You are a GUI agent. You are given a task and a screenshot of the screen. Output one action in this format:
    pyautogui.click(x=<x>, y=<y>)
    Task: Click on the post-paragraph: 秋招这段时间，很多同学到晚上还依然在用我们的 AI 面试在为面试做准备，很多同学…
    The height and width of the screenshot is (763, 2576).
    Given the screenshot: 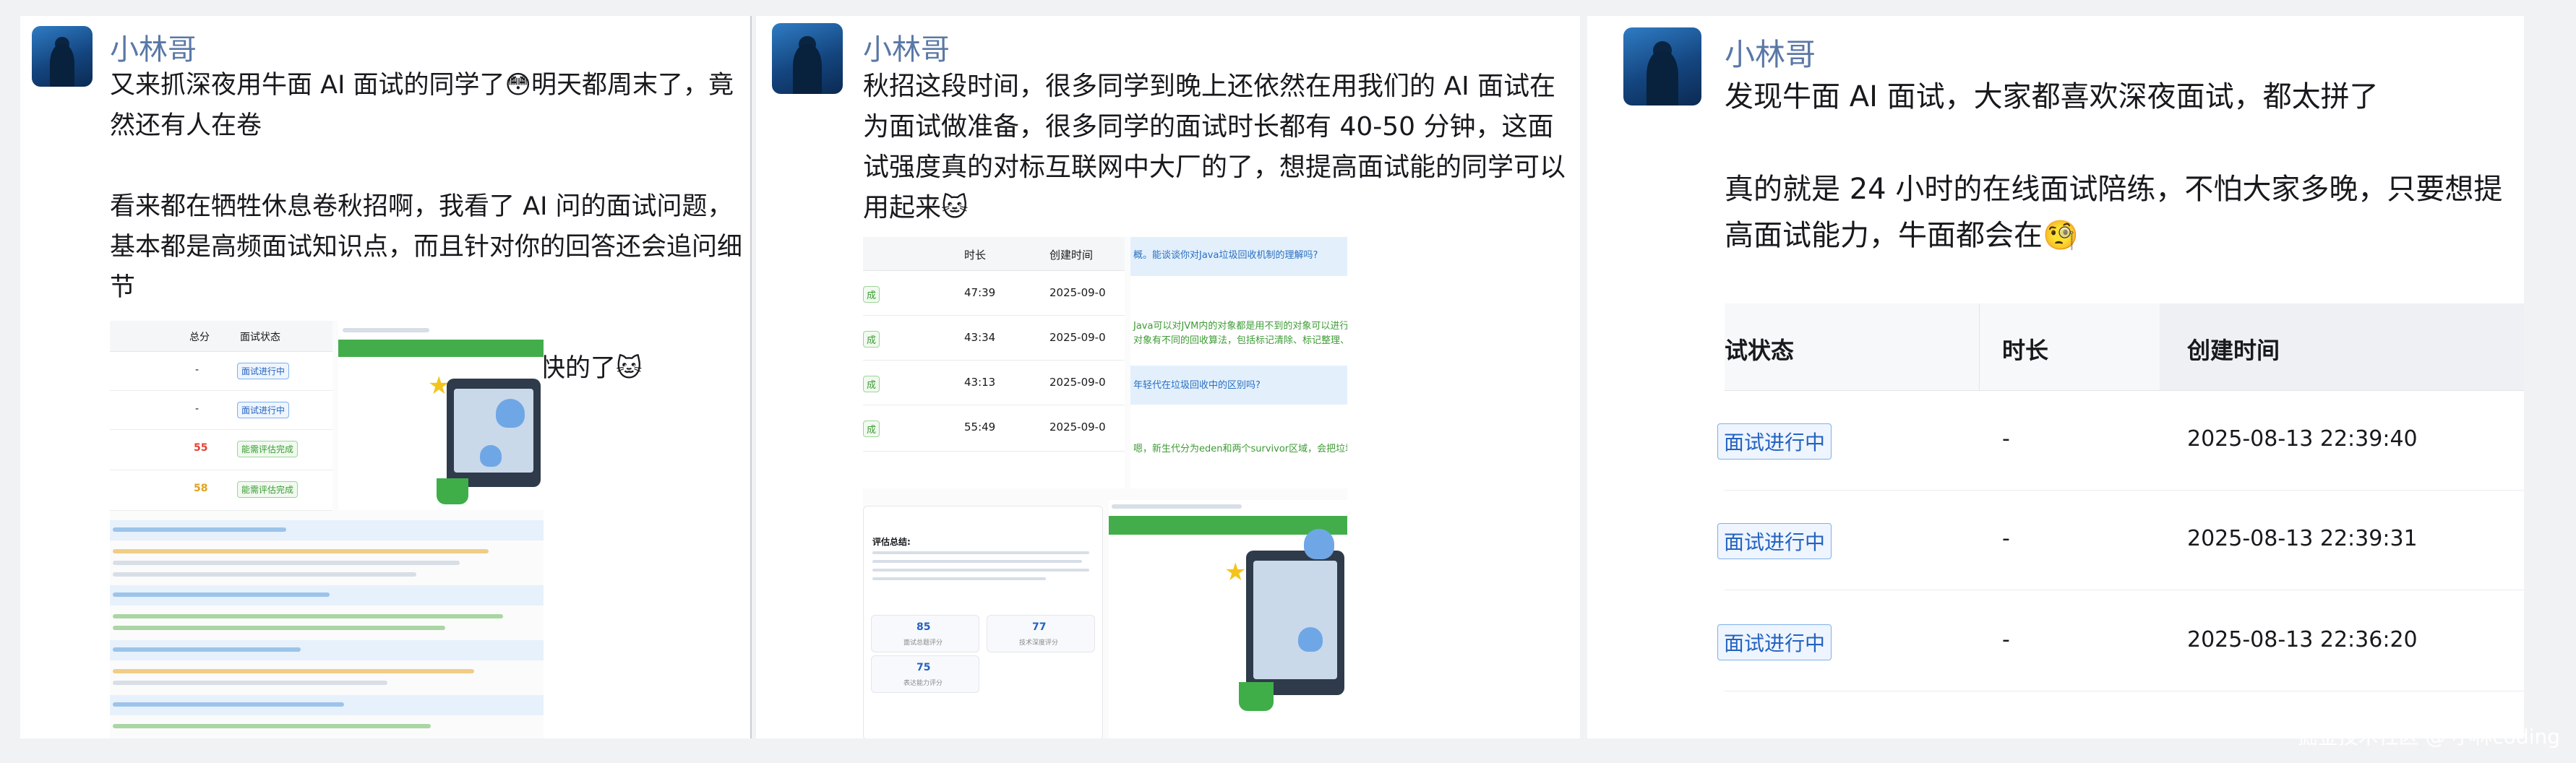 What is the action you would take?
    pyautogui.click(x=1215, y=147)
    